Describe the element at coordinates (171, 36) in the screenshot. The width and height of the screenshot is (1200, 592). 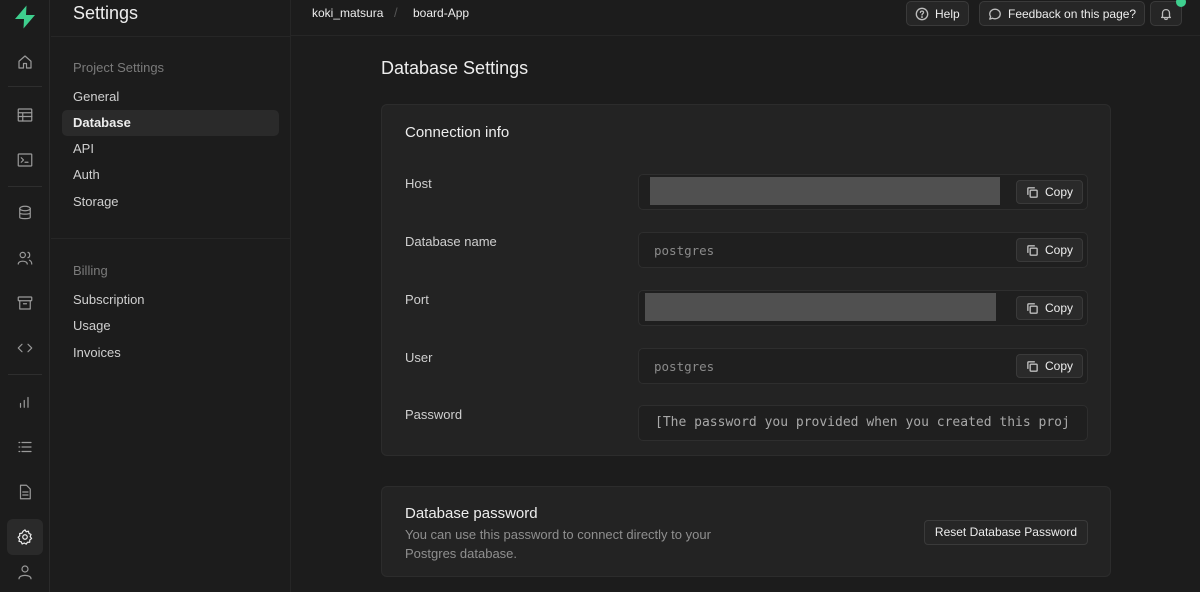
I see `sidebar-title-divider` at that location.